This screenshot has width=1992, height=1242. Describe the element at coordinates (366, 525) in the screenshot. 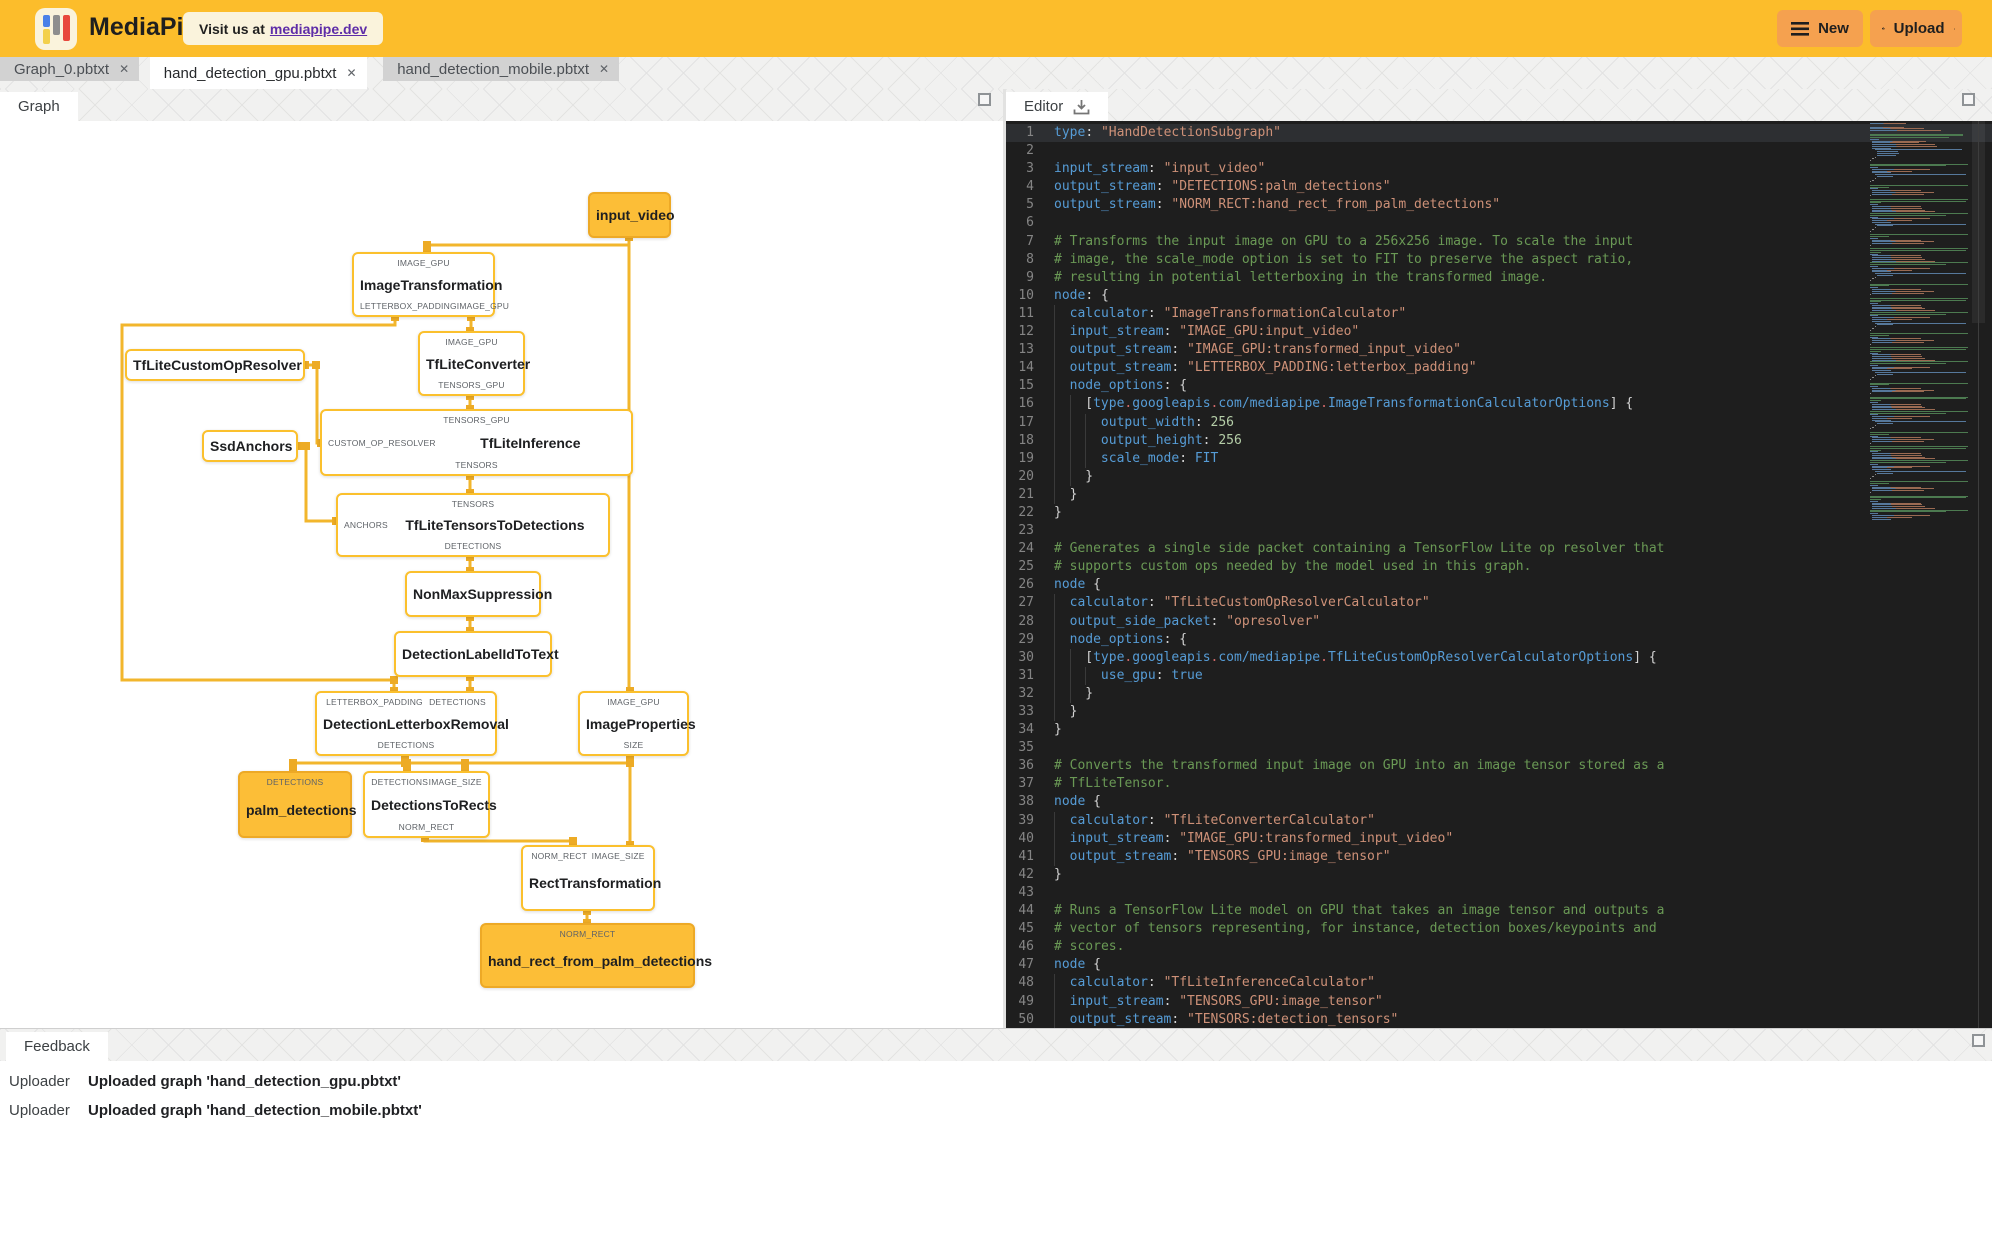

I see `port-label-left: ANCHORS` at that location.